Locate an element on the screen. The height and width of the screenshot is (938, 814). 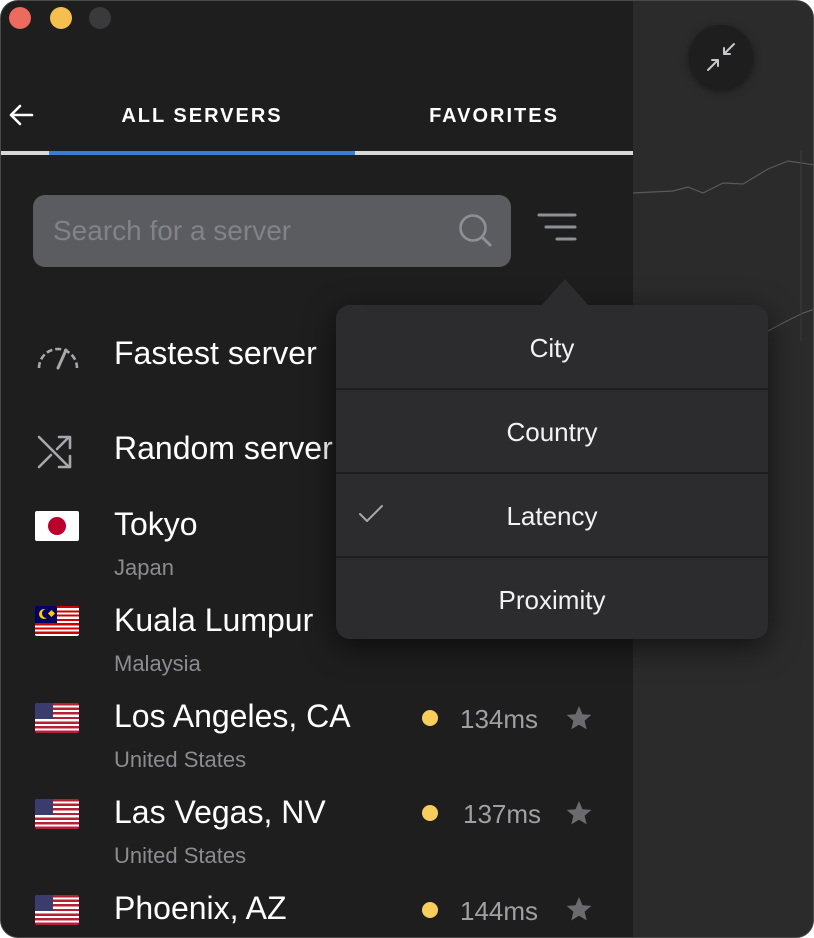
search-box is located at coordinates (272, 231).